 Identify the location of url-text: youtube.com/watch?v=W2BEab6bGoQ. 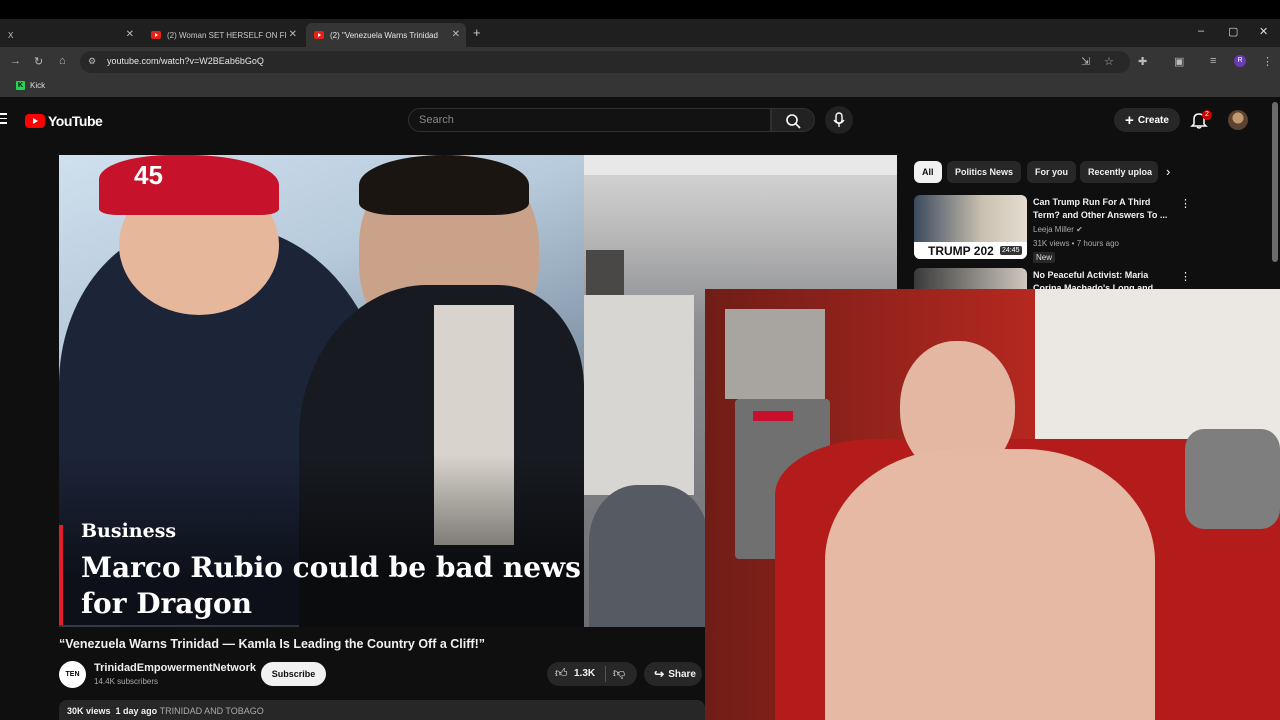
(185, 61).